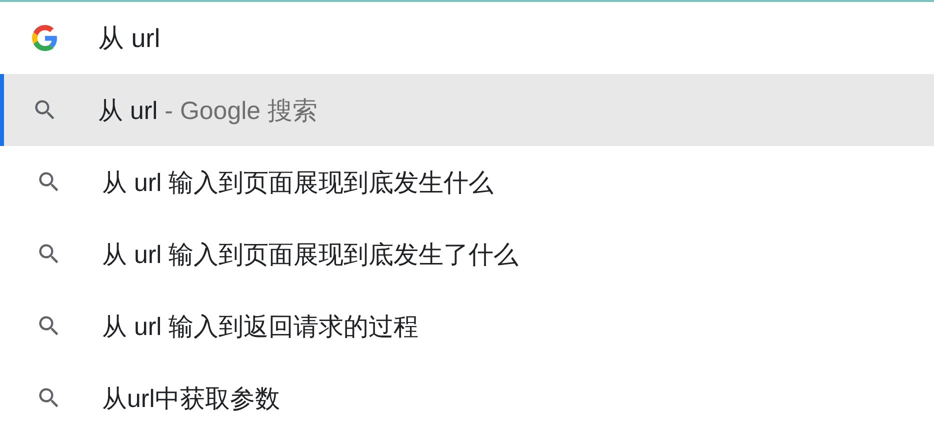  I want to click on google-logo-icon, so click(45, 38).